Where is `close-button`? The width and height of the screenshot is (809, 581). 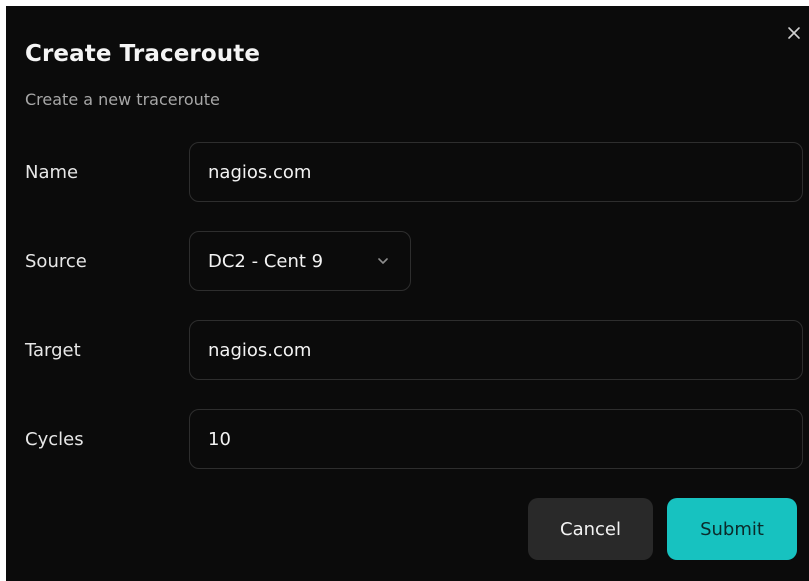 close-button is located at coordinates (794, 33).